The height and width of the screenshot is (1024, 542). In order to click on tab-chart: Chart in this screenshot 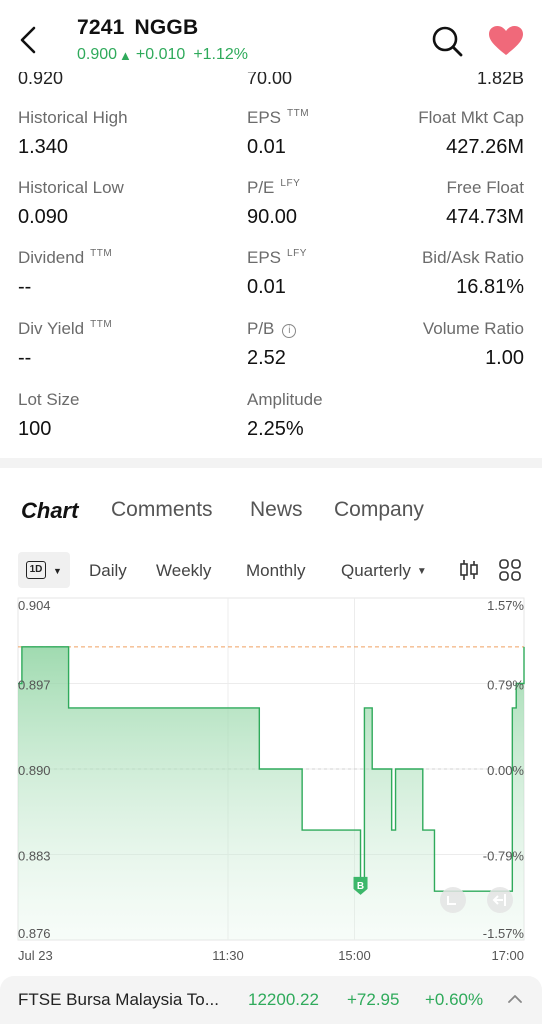, I will do `click(49, 511)`.